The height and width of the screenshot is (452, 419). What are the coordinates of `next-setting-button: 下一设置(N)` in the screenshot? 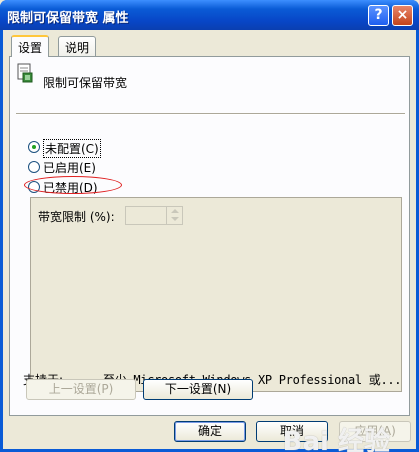 It's located at (198, 389).